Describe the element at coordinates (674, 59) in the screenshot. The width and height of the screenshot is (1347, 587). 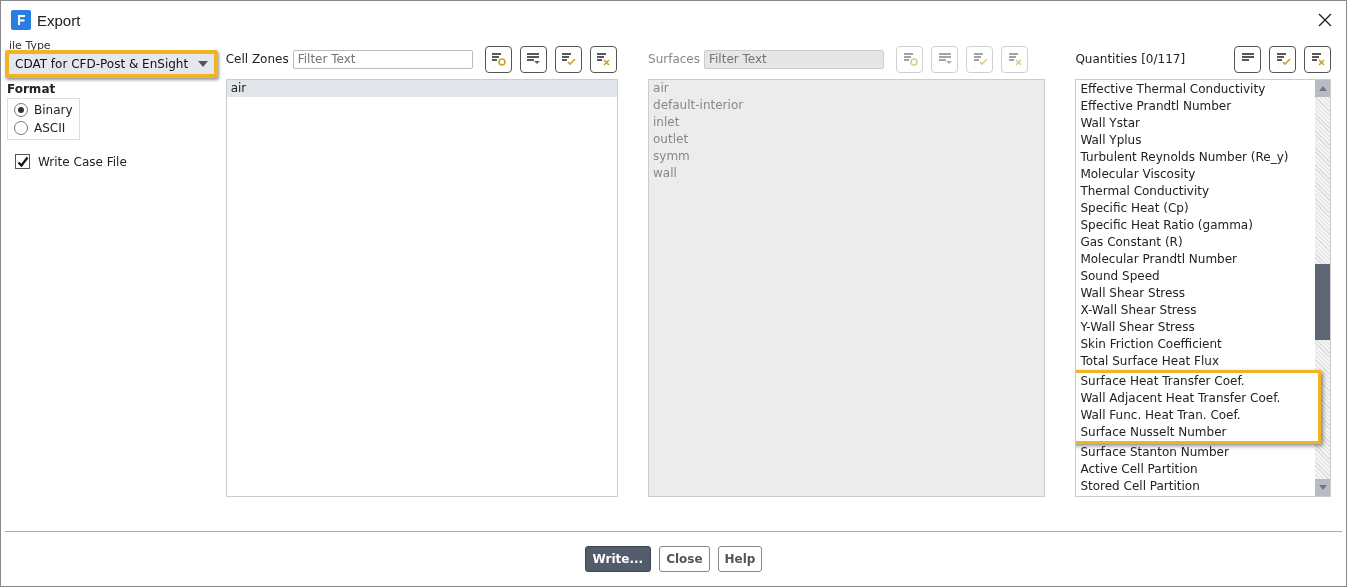
I see `panel-label: Surfaces` at that location.